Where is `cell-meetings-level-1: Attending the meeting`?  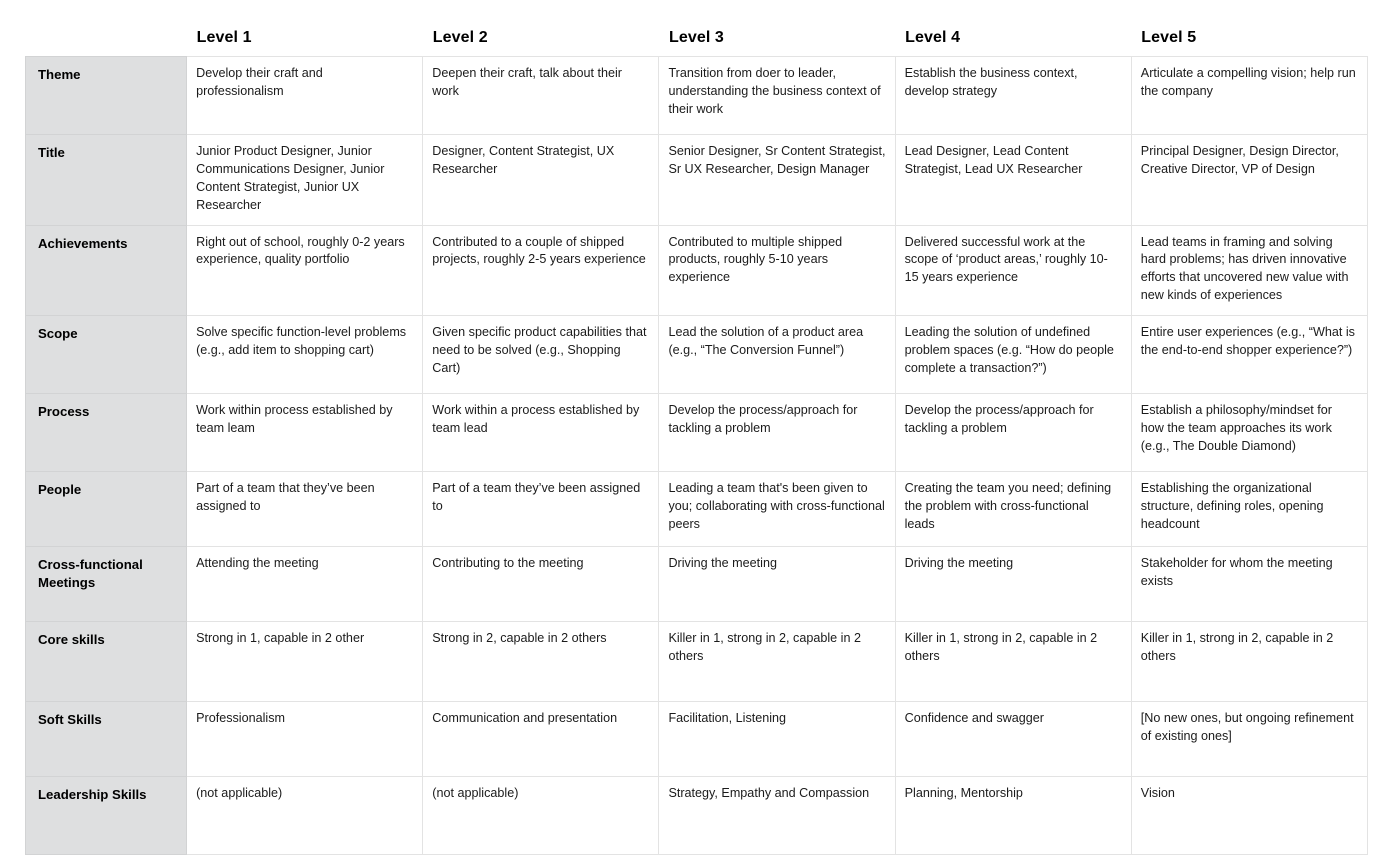 cell-meetings-level-1: Attending the meeting is located at coordinates (305, 584).